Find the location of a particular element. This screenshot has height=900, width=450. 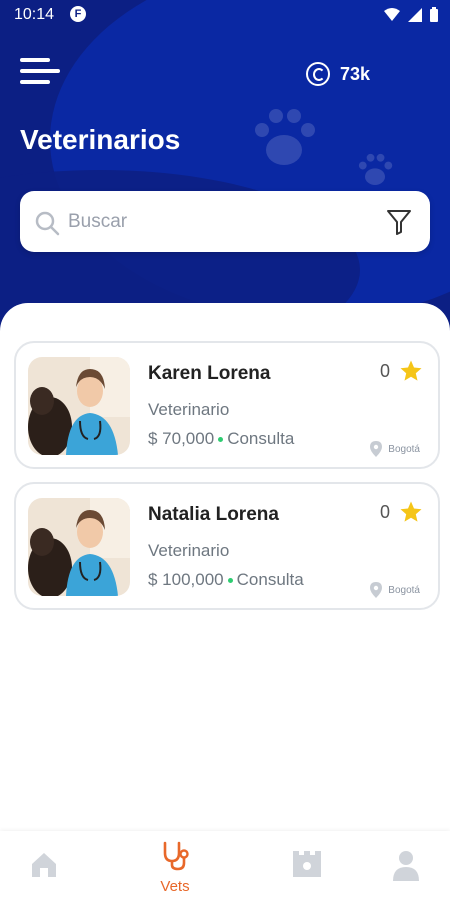

nav-home is located at coordinates (44, 867).